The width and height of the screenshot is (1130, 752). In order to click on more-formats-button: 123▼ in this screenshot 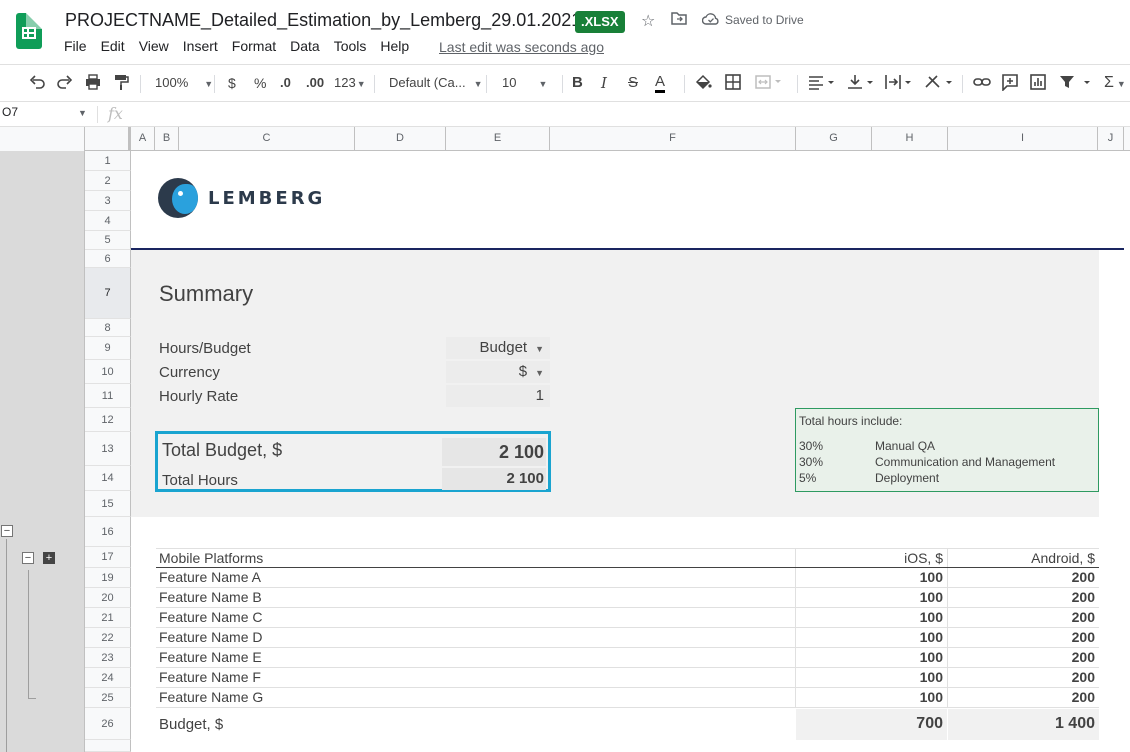, I will do `click(350, 83)`.